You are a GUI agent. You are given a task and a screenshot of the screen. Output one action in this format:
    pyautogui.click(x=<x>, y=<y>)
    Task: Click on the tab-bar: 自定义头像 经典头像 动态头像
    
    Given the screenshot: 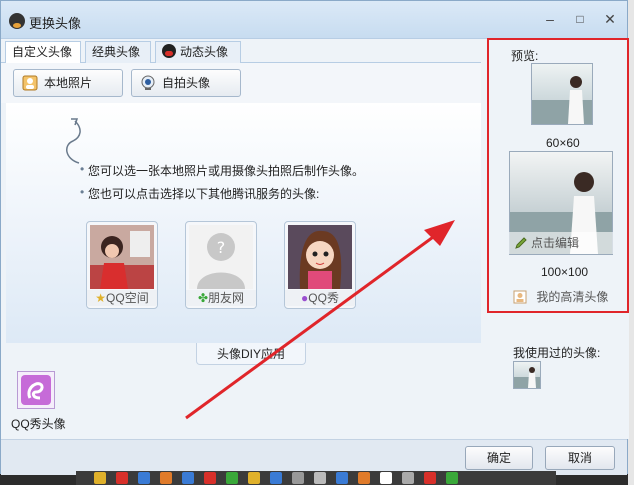 What is the action you would take?
    pyautogui.click(x=241, y=51)
    